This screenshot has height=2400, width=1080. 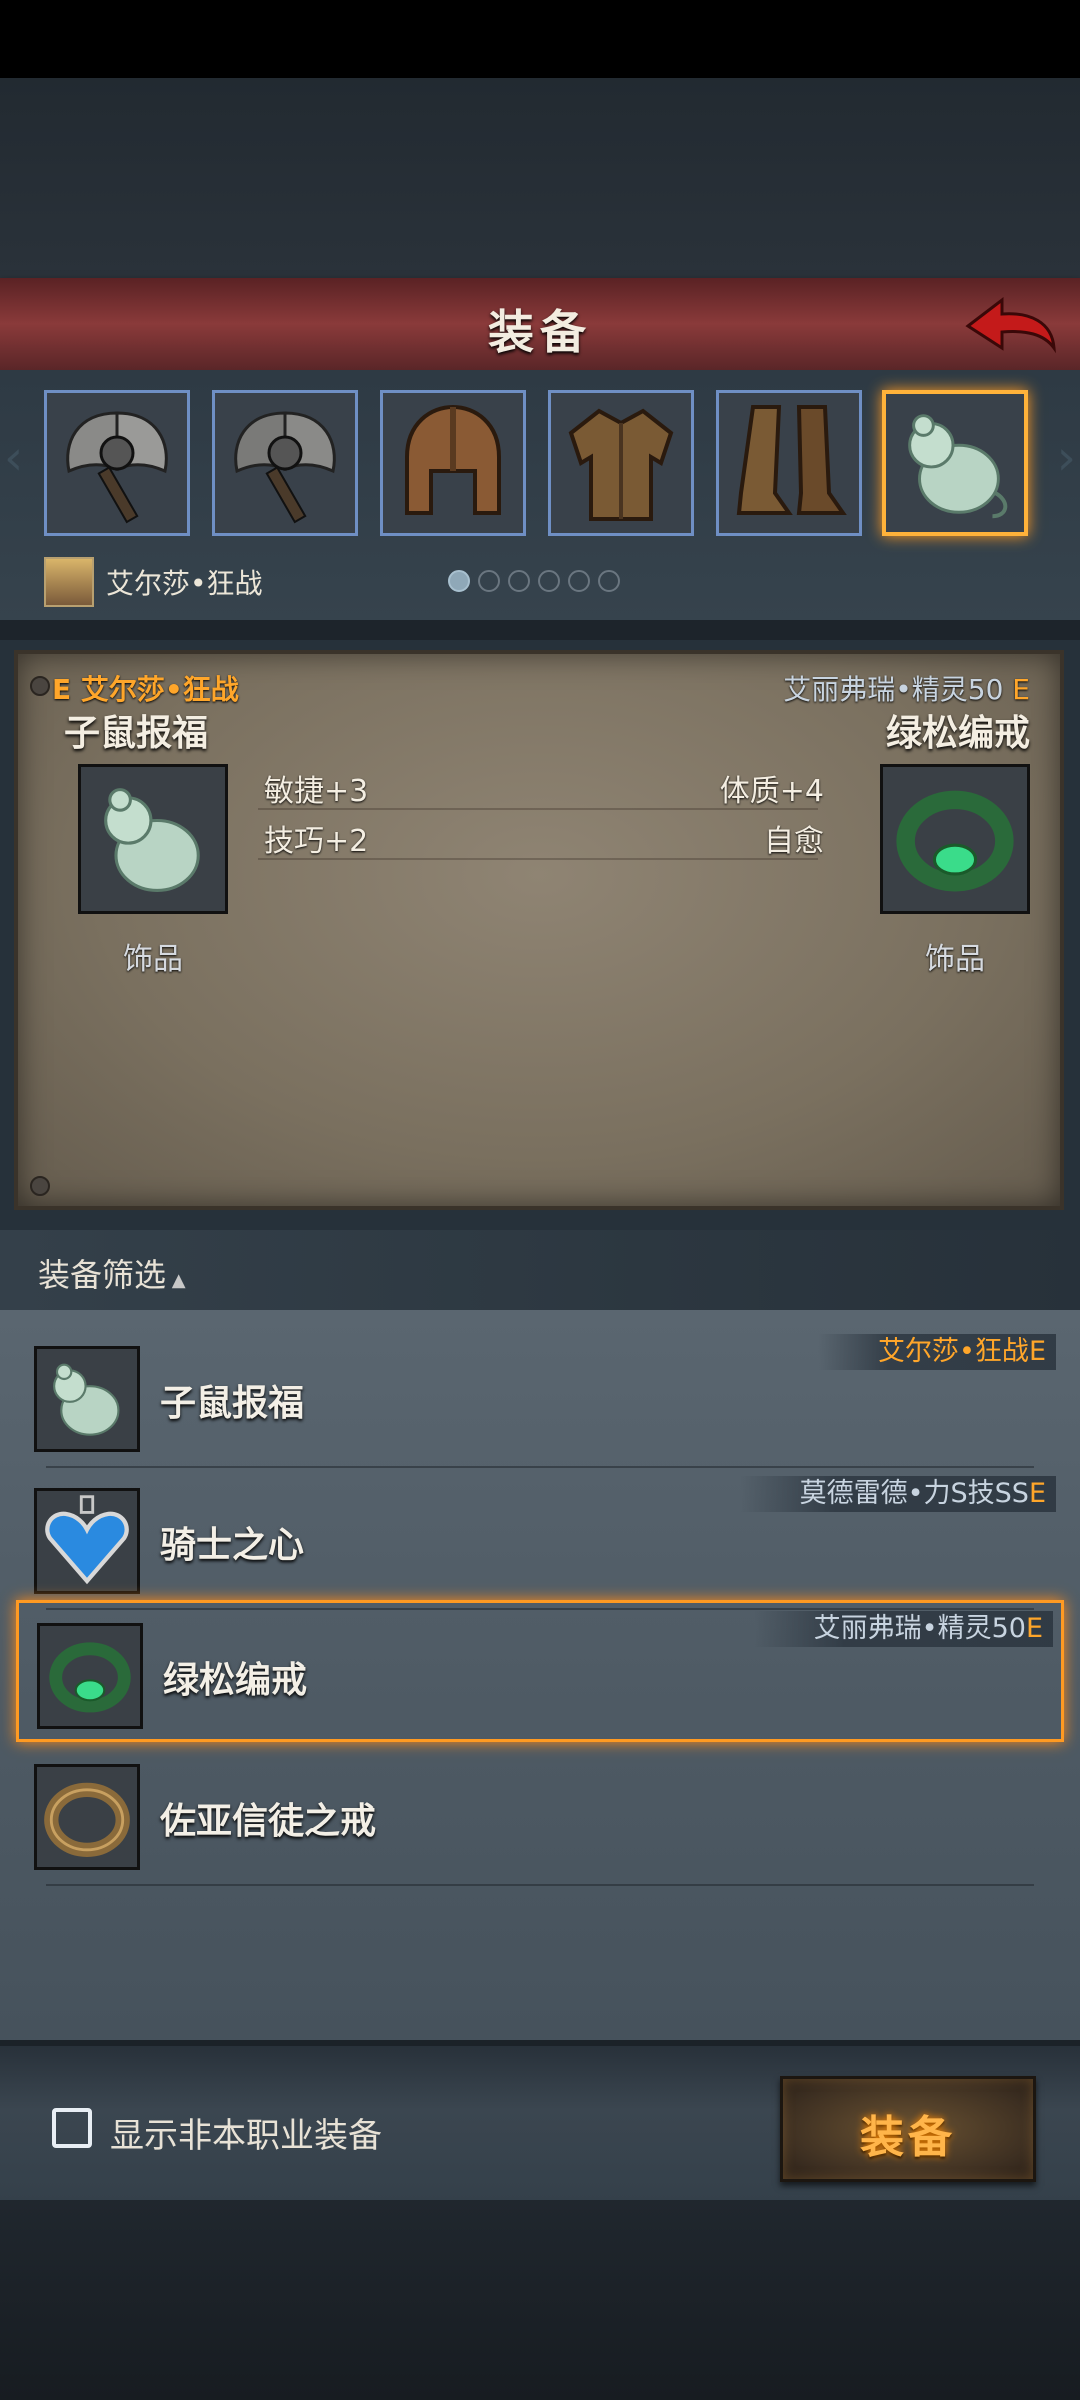 I want to click on status-bar, so click(x=540, y=39).